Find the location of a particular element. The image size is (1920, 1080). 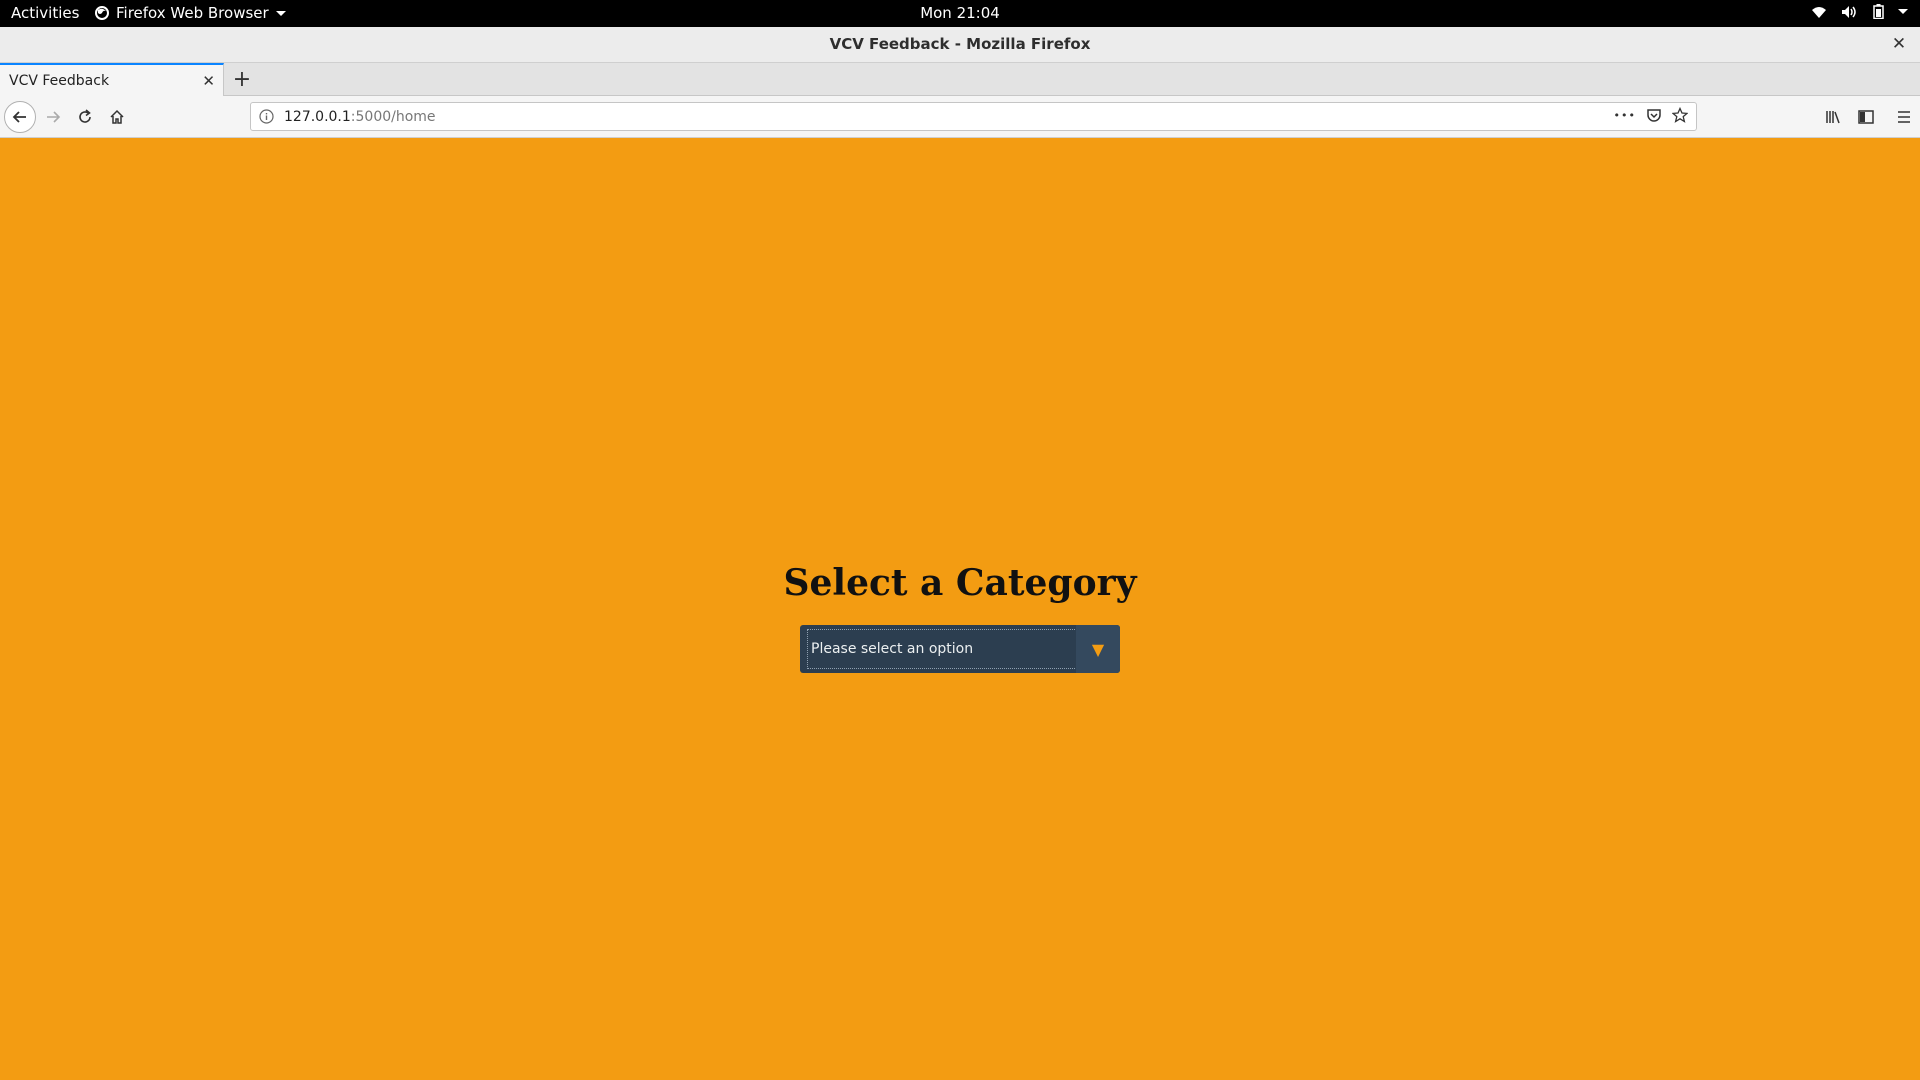

window-title-bar: VCV Feedback - Mozilla Firefox ✕ is located at coordinates (960, 45).